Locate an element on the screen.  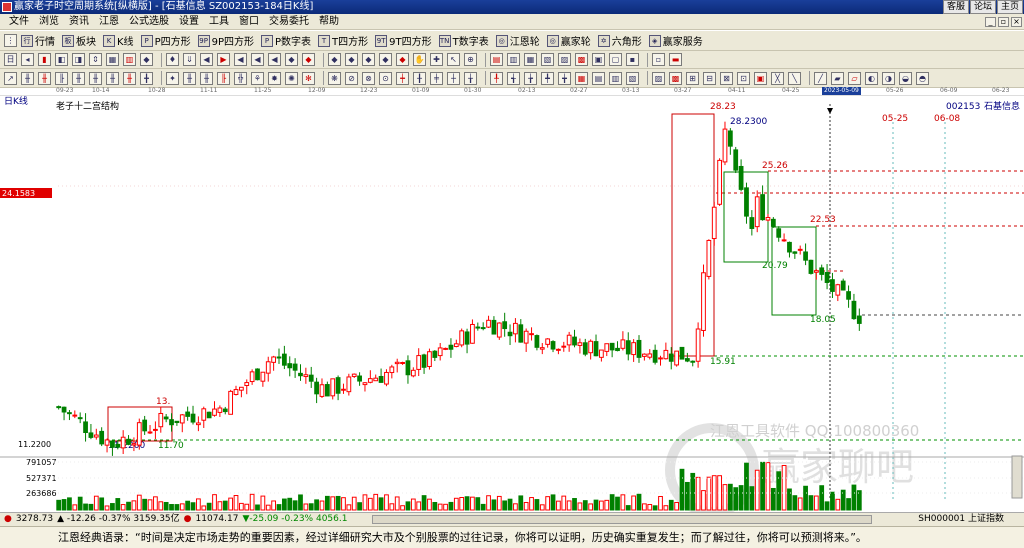
drawing-tool-icon: ⊕ is located at coordinates (470, 59).